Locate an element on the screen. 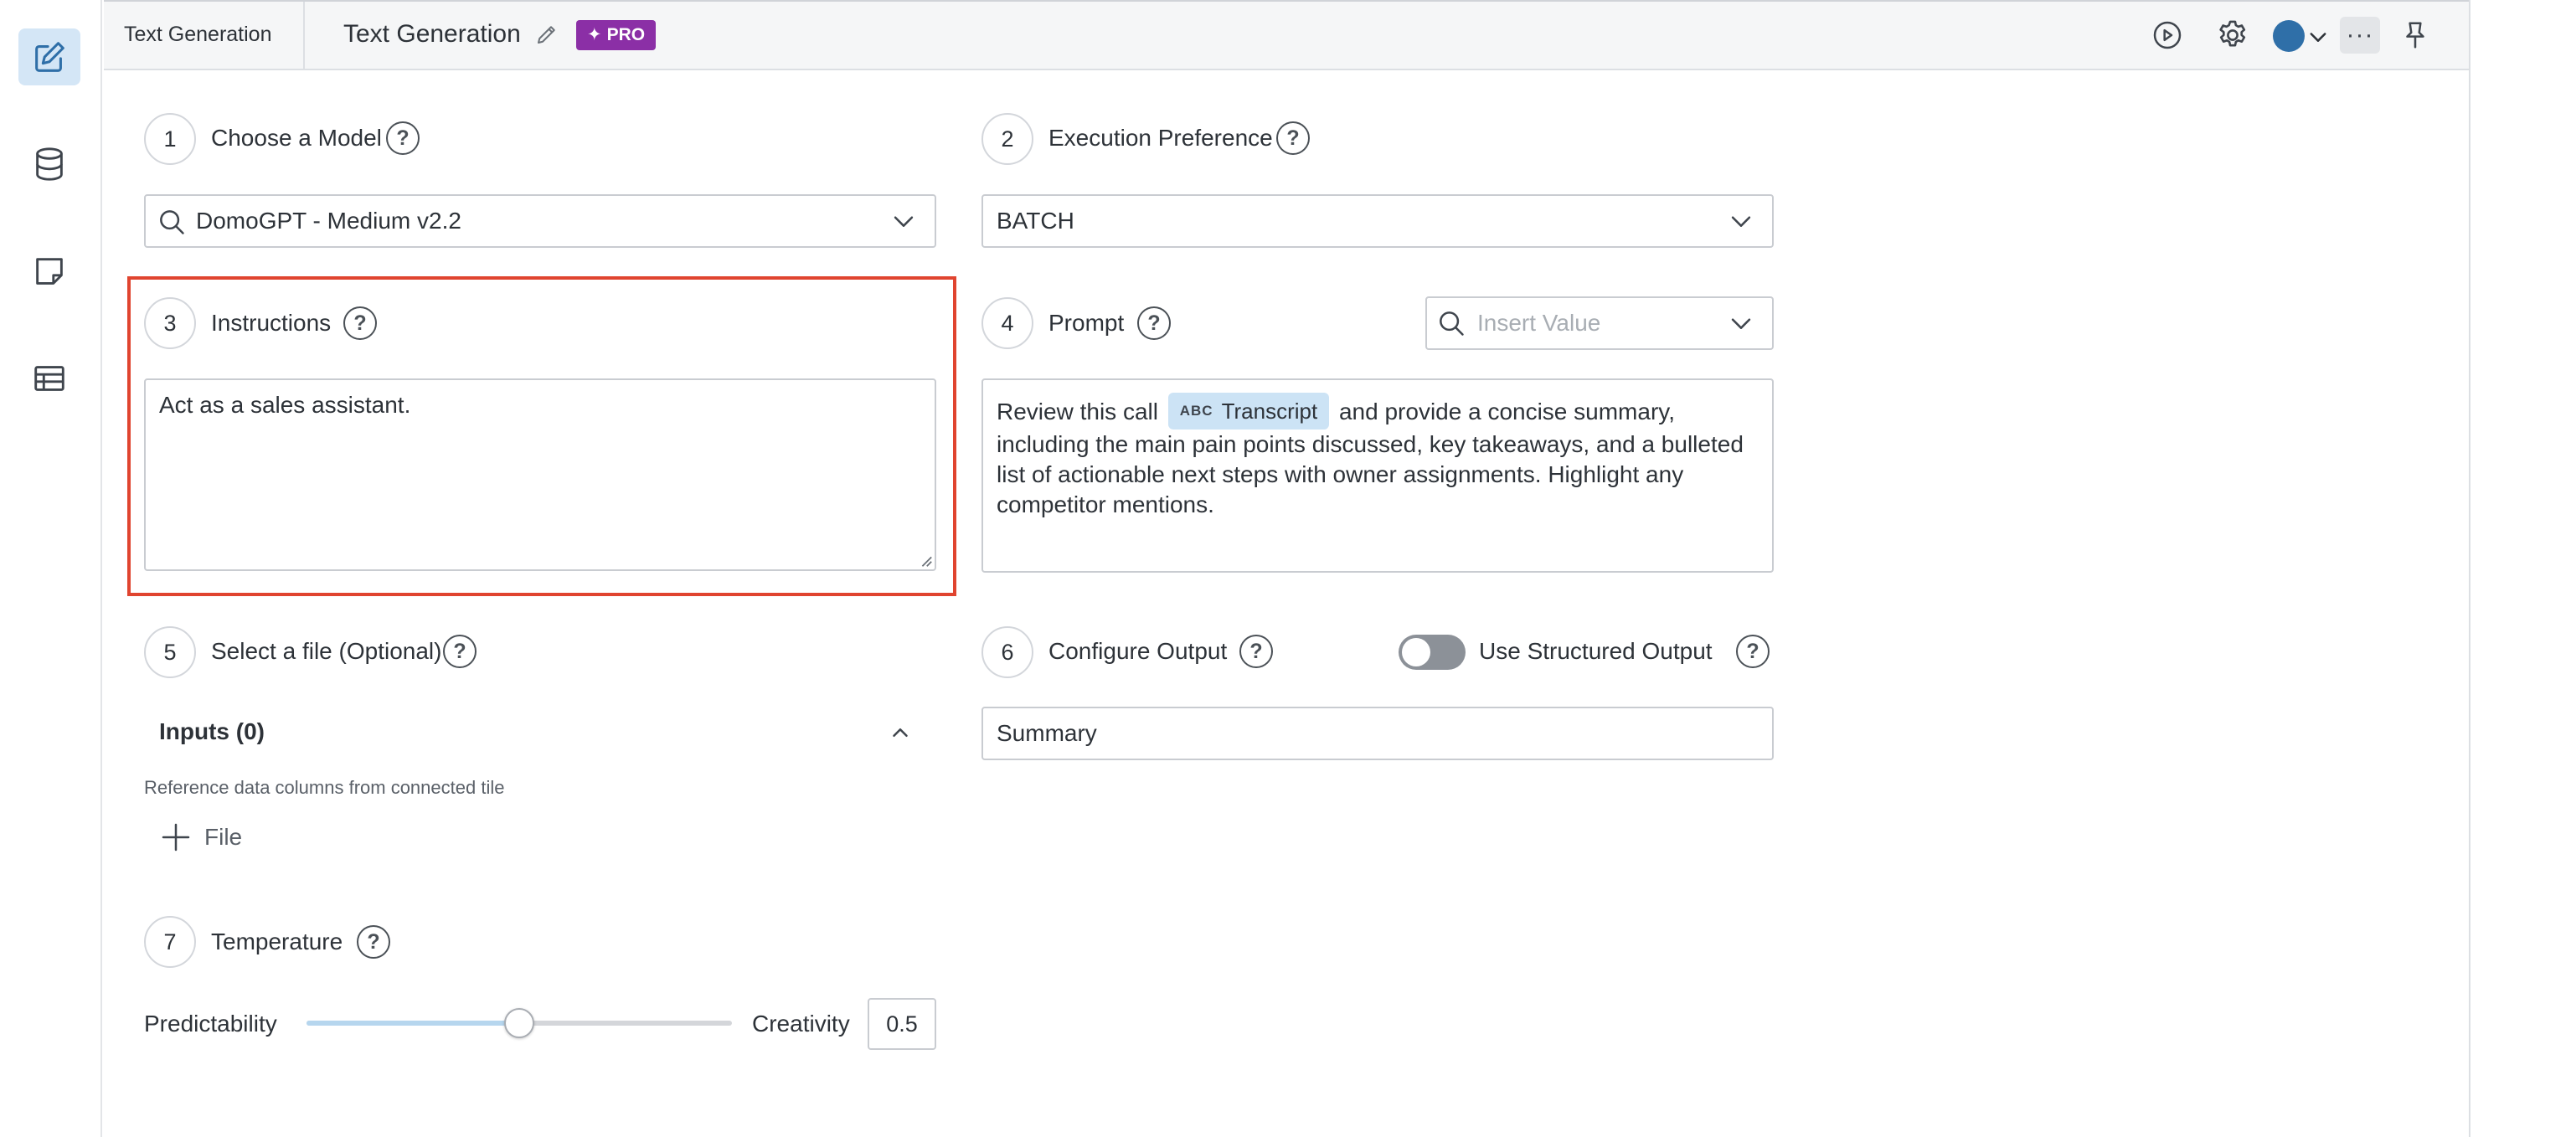 Image resolution: width=2576 pixels, height=1137 pixels. resize-handle-icon is located at coordinates (925, 560).